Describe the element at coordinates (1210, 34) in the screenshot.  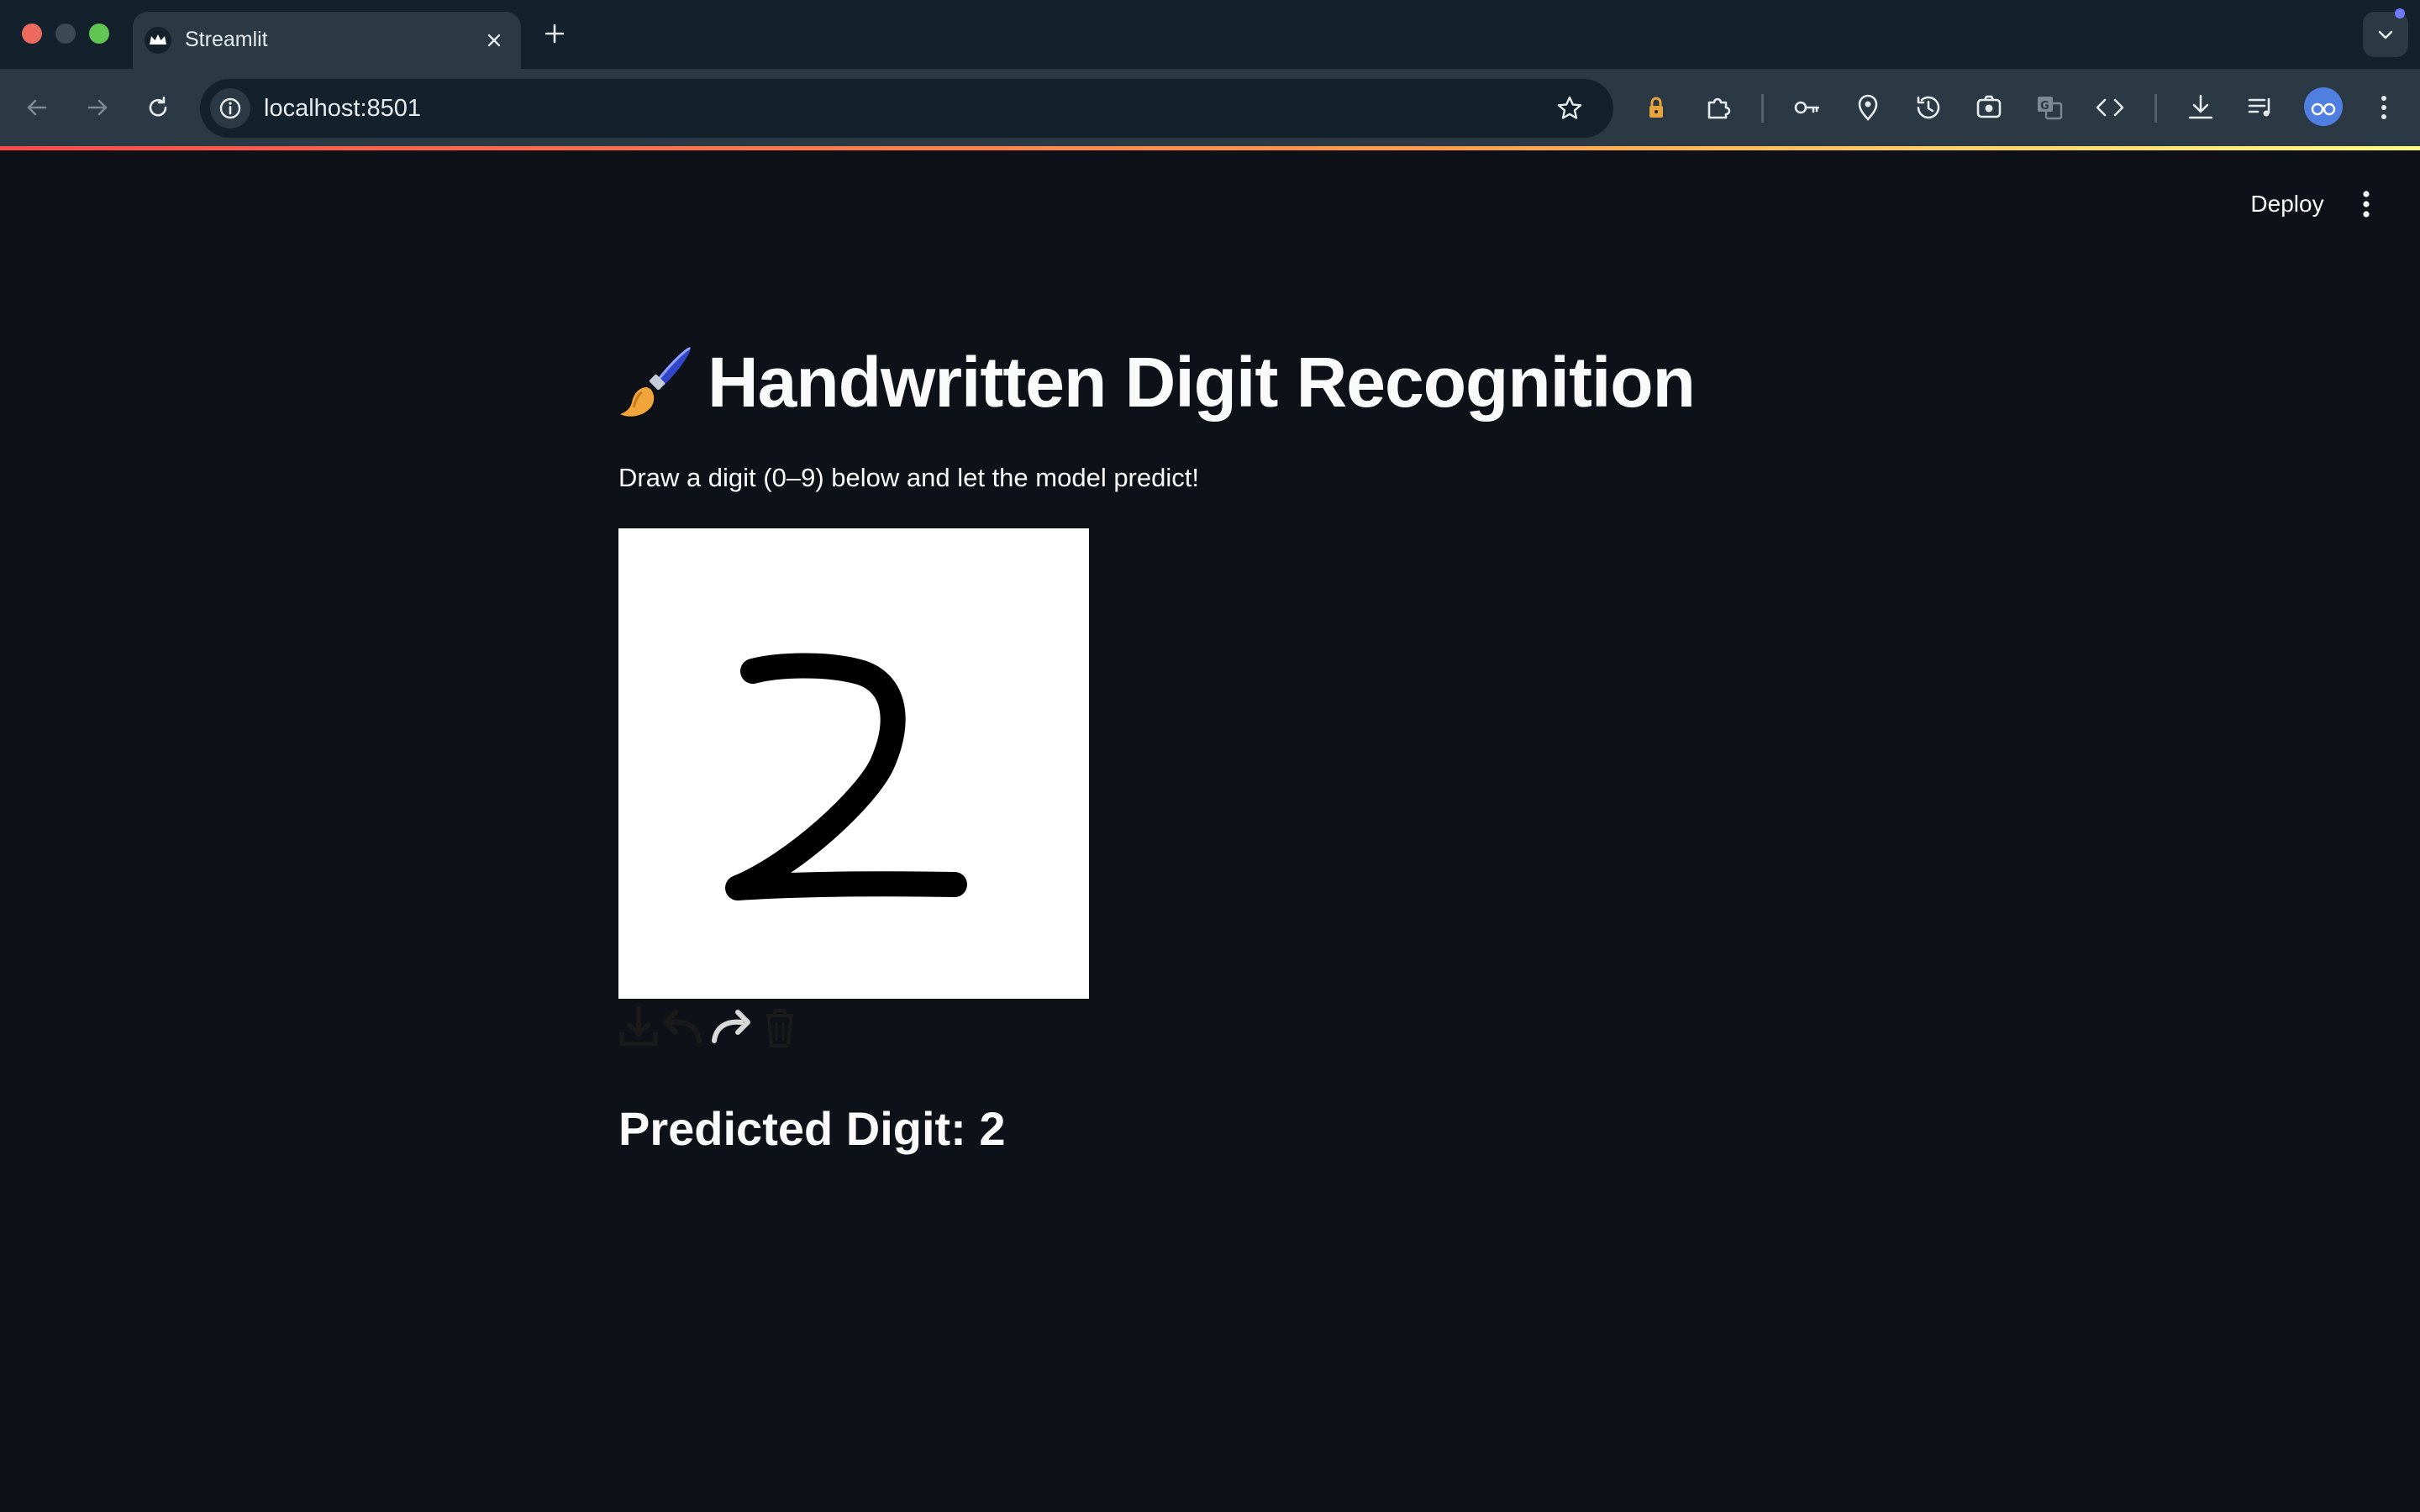
I see `browser-tabstrip: Streamlit` at that location.